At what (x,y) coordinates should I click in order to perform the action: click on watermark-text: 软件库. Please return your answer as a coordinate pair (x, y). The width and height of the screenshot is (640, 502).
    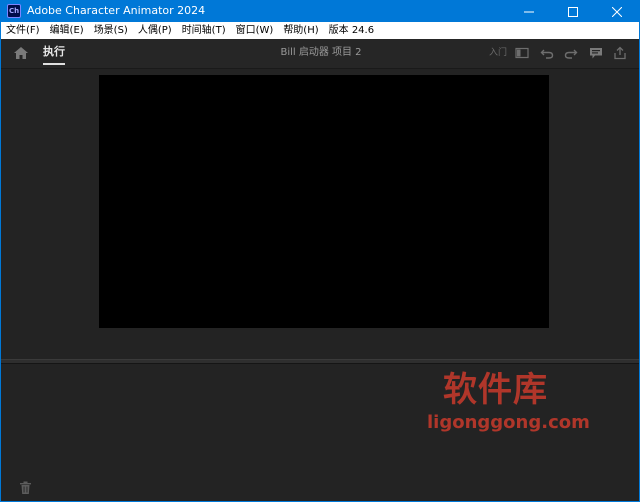
    Looking at the image, I should click on (495, 390).